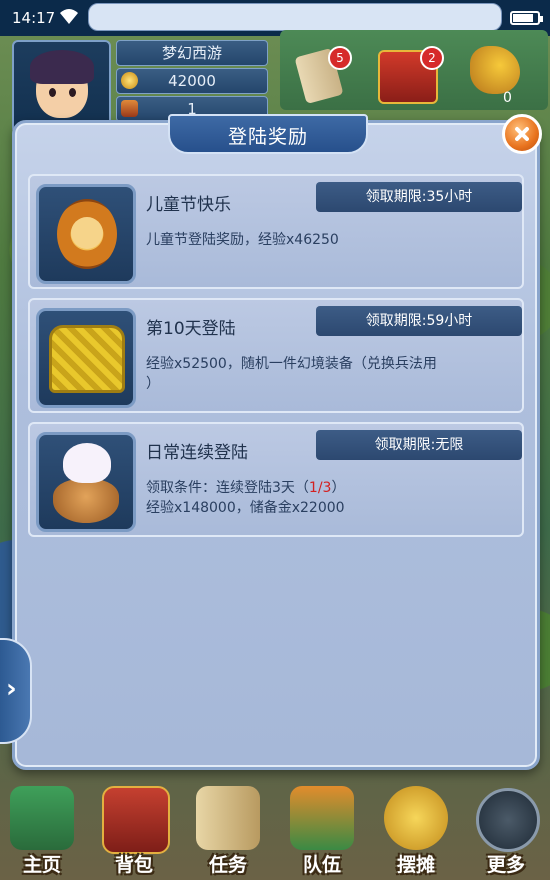 This screenshot has height=880, width=550. Describe the element at coordinates (11, 689) in the screenshot. I see `chevron-right-icon: ›` at that location.